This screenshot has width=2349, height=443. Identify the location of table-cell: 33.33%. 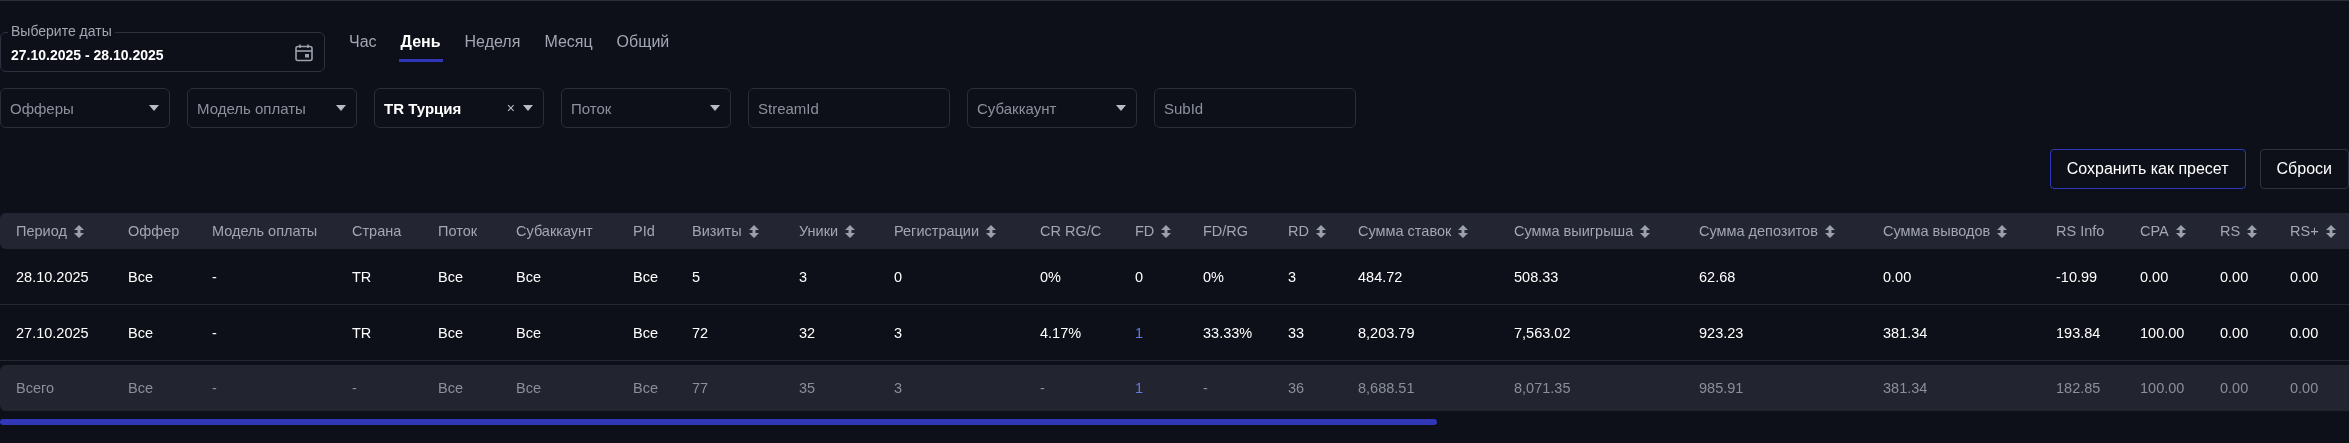
(1229, 333).